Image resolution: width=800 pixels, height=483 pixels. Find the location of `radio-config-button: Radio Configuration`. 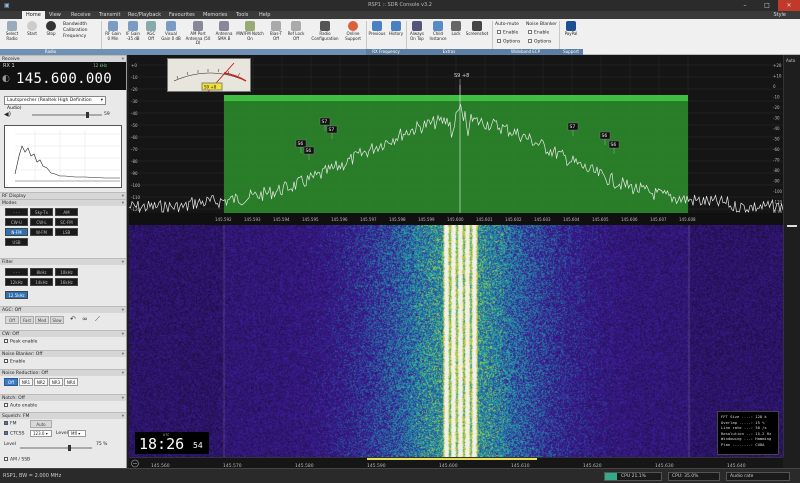

radio-config-button: Radio Configuration is located at coordinates (325, 31).